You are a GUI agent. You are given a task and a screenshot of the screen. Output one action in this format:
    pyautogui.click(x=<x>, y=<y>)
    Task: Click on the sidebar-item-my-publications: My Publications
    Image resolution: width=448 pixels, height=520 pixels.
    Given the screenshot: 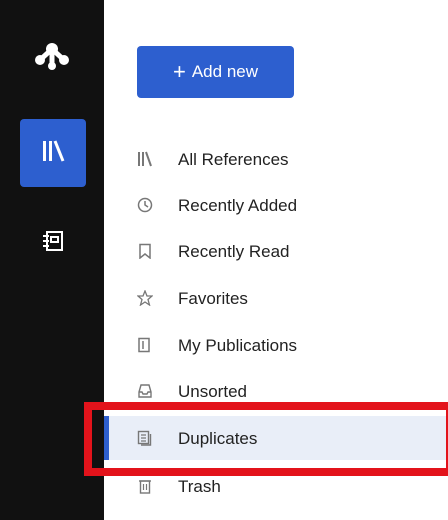 What is the action you would take?
    pyautogui.click(x=276, y=345)
    